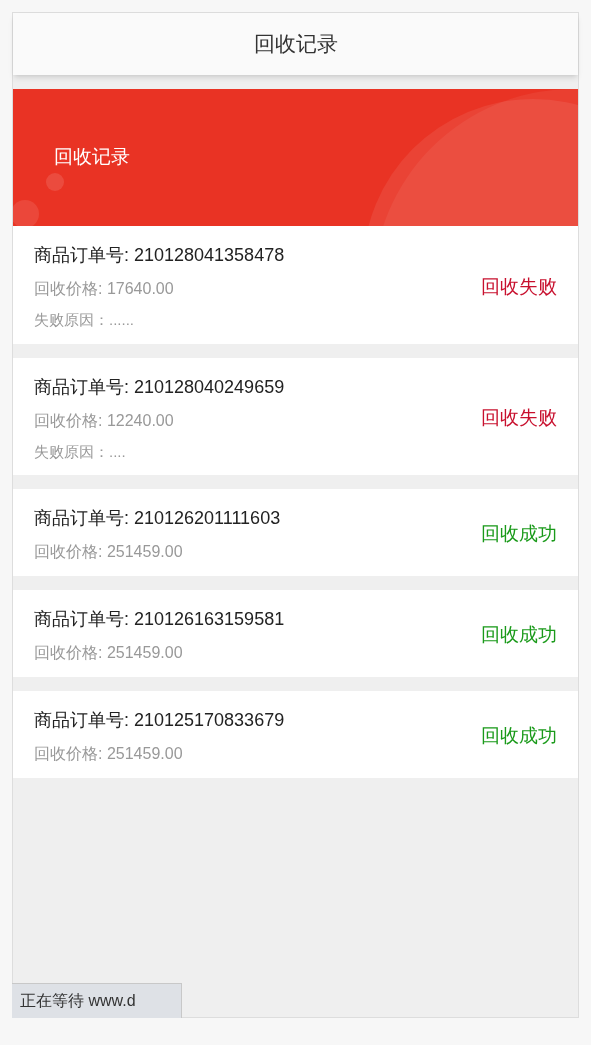  What do you see at coordinates (159, 720) in the screenshot?
I see `order-number: 商品订单号: 210125170833679` at bounding box center [159, 720].